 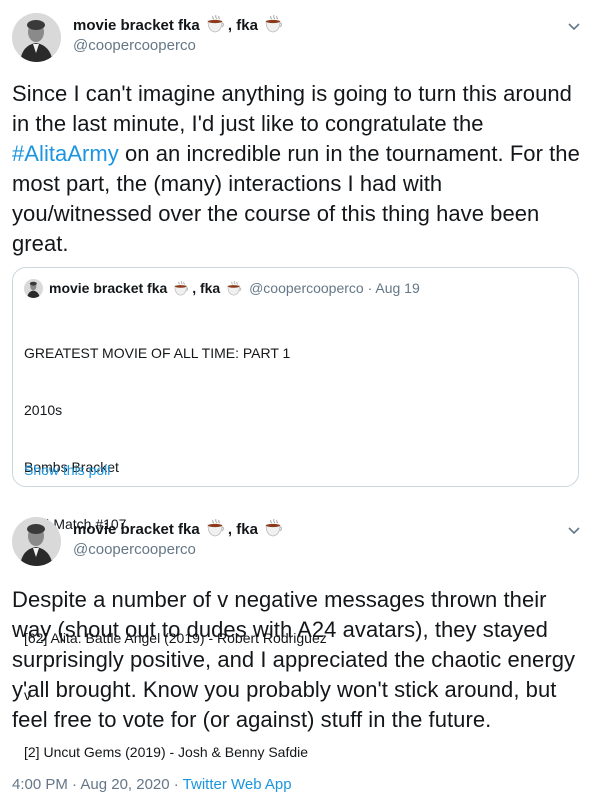 What do you see at coordinates (237, 784) in the screenshot?
I see `source-app-link: Twitter Web App` at bounding box center [237, 784].